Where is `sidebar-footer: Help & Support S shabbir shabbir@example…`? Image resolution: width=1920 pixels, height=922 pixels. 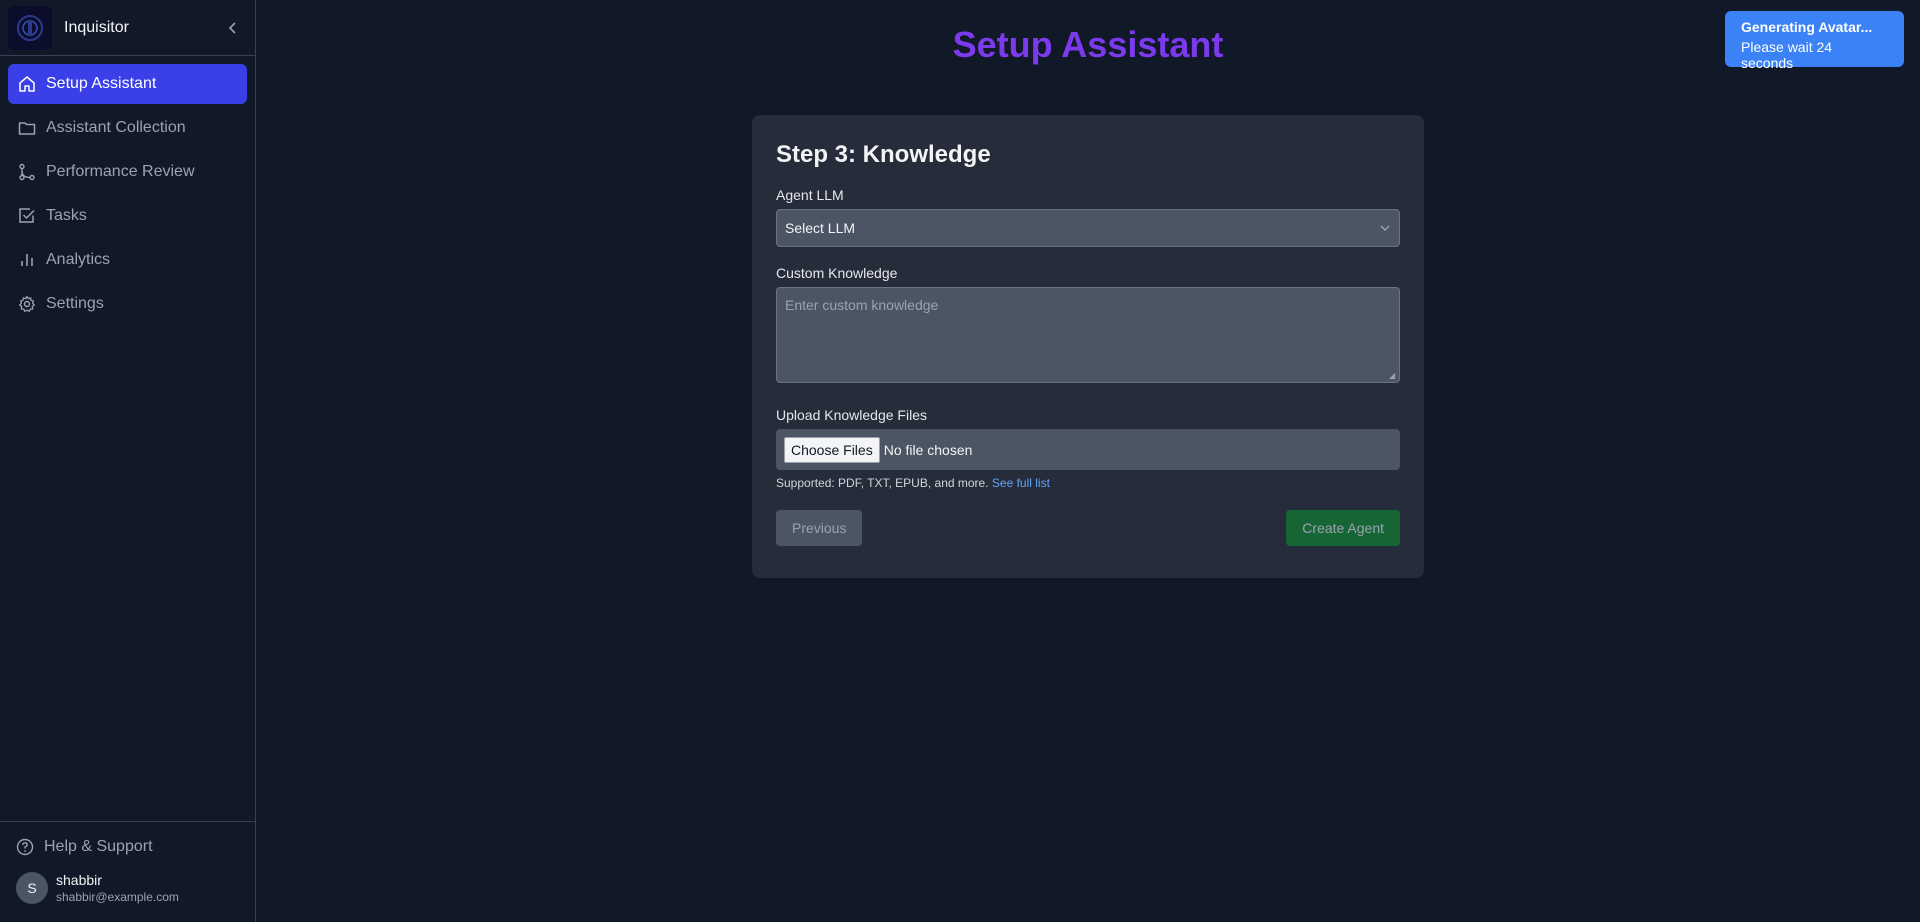 sidebar-footer: Help & Support S shabbir shabbir@example… is located at coordinates (127, 871).